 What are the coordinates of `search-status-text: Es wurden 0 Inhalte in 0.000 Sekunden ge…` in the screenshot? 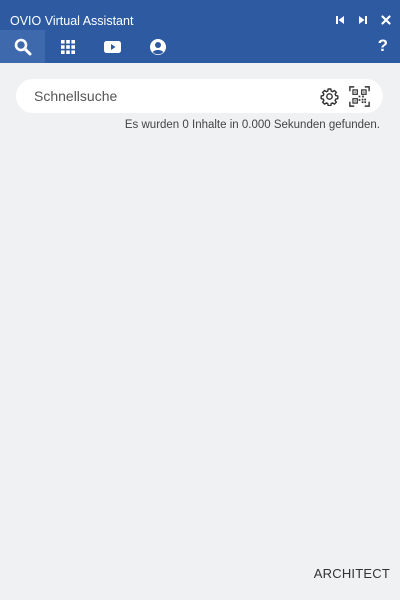 It's located at (252, 125).